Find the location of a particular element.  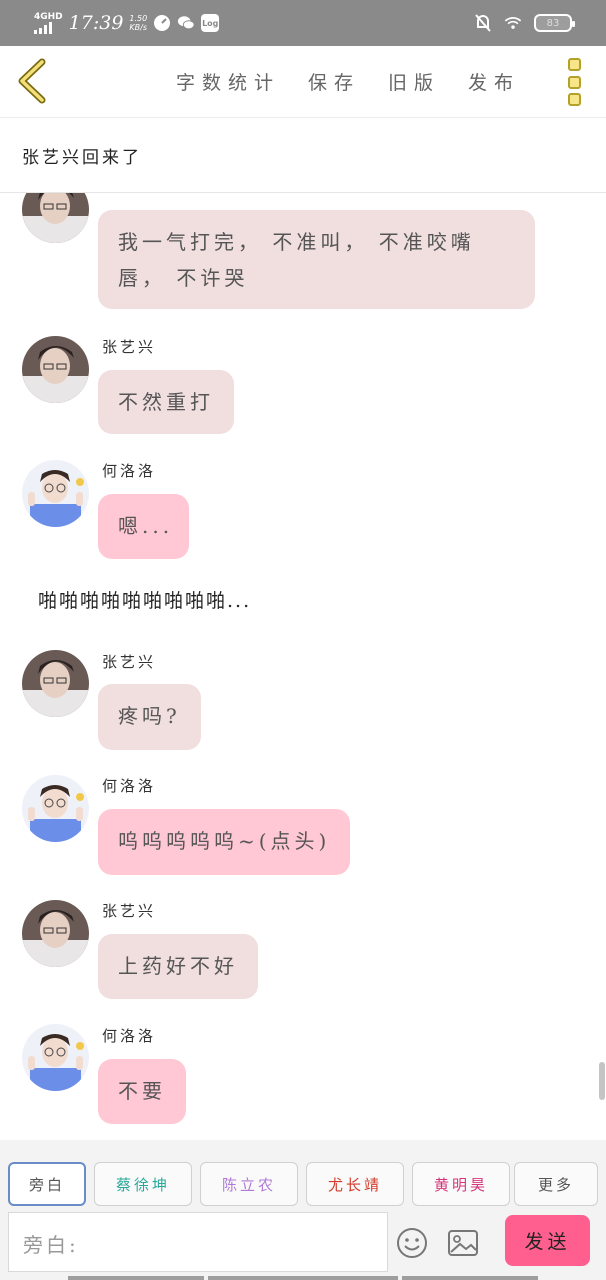

character-selector: 旁白 蔡徐坤 陈立农 尤长靖 黄明昊 更多 is located at coordinates (303, 1184).